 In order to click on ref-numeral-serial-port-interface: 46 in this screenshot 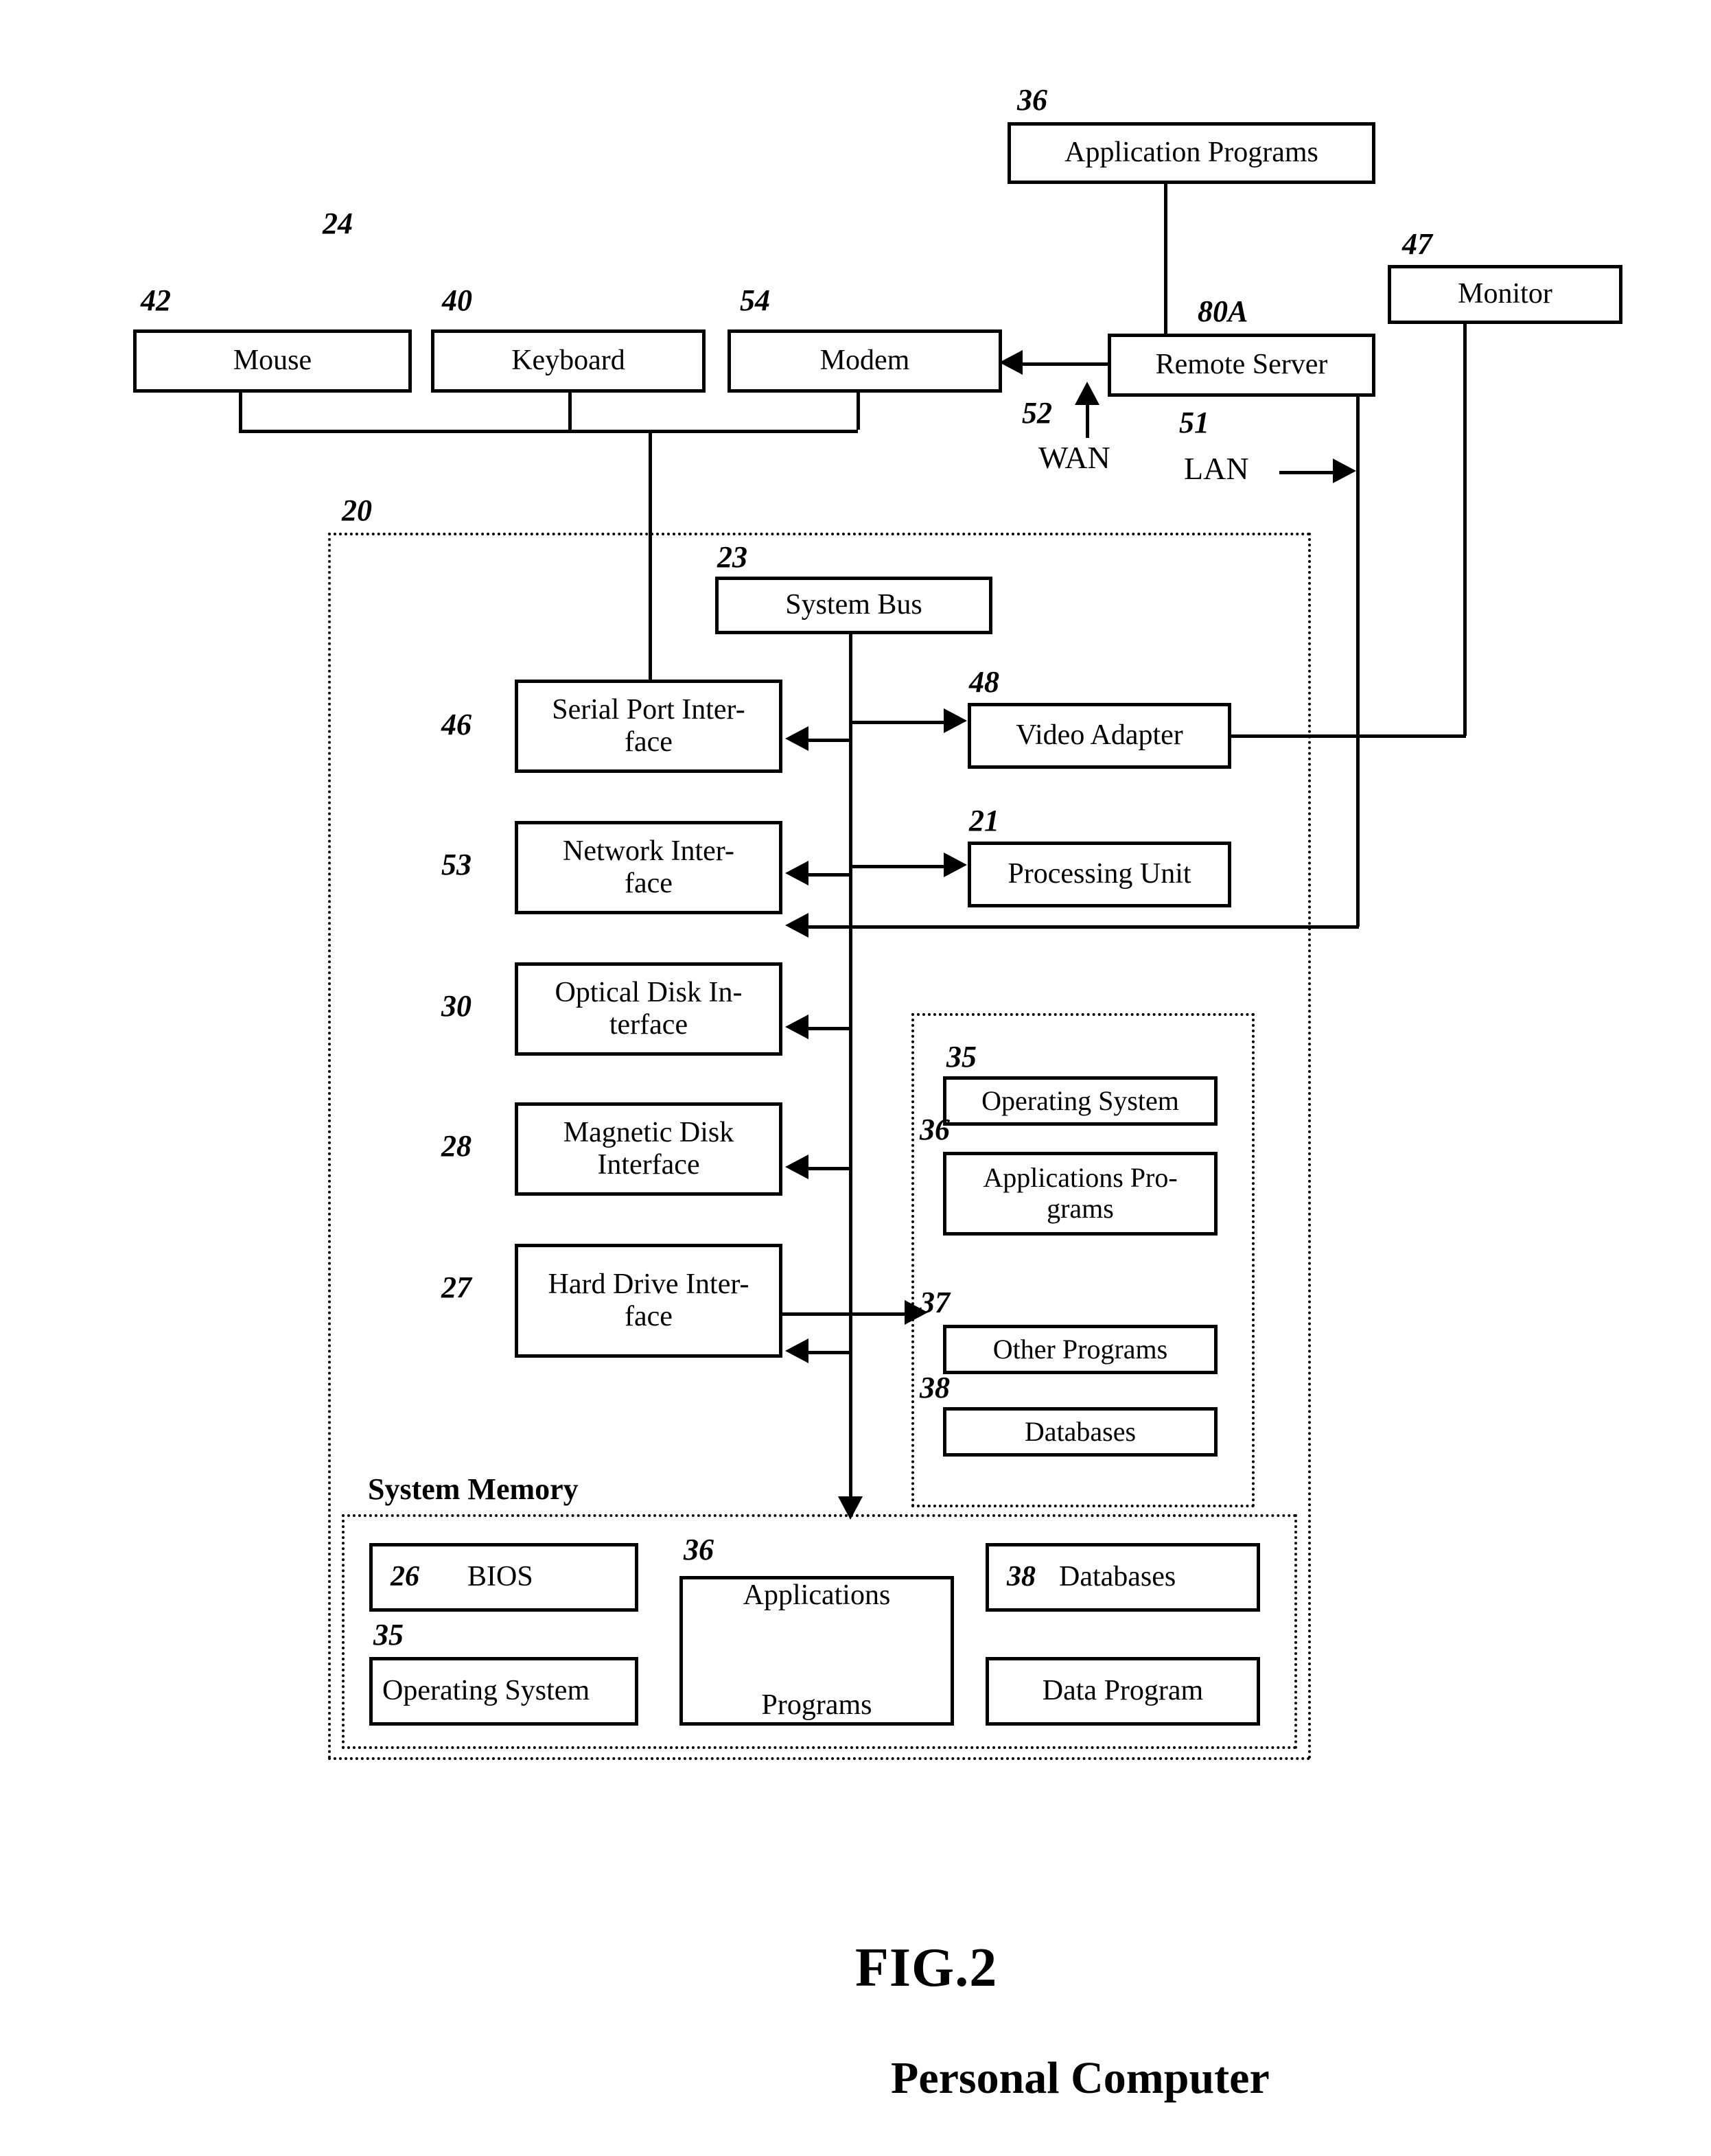, I will do `click(456, 724)`.